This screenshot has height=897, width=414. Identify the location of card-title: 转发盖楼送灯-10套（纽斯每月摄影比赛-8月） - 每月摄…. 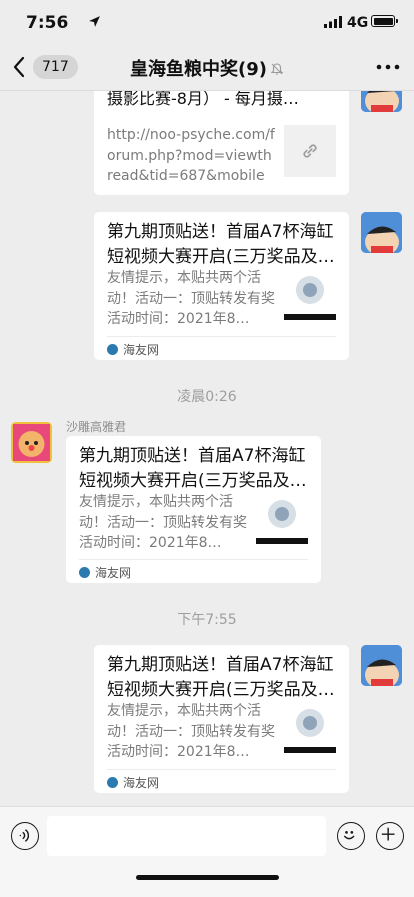
(203, 99).